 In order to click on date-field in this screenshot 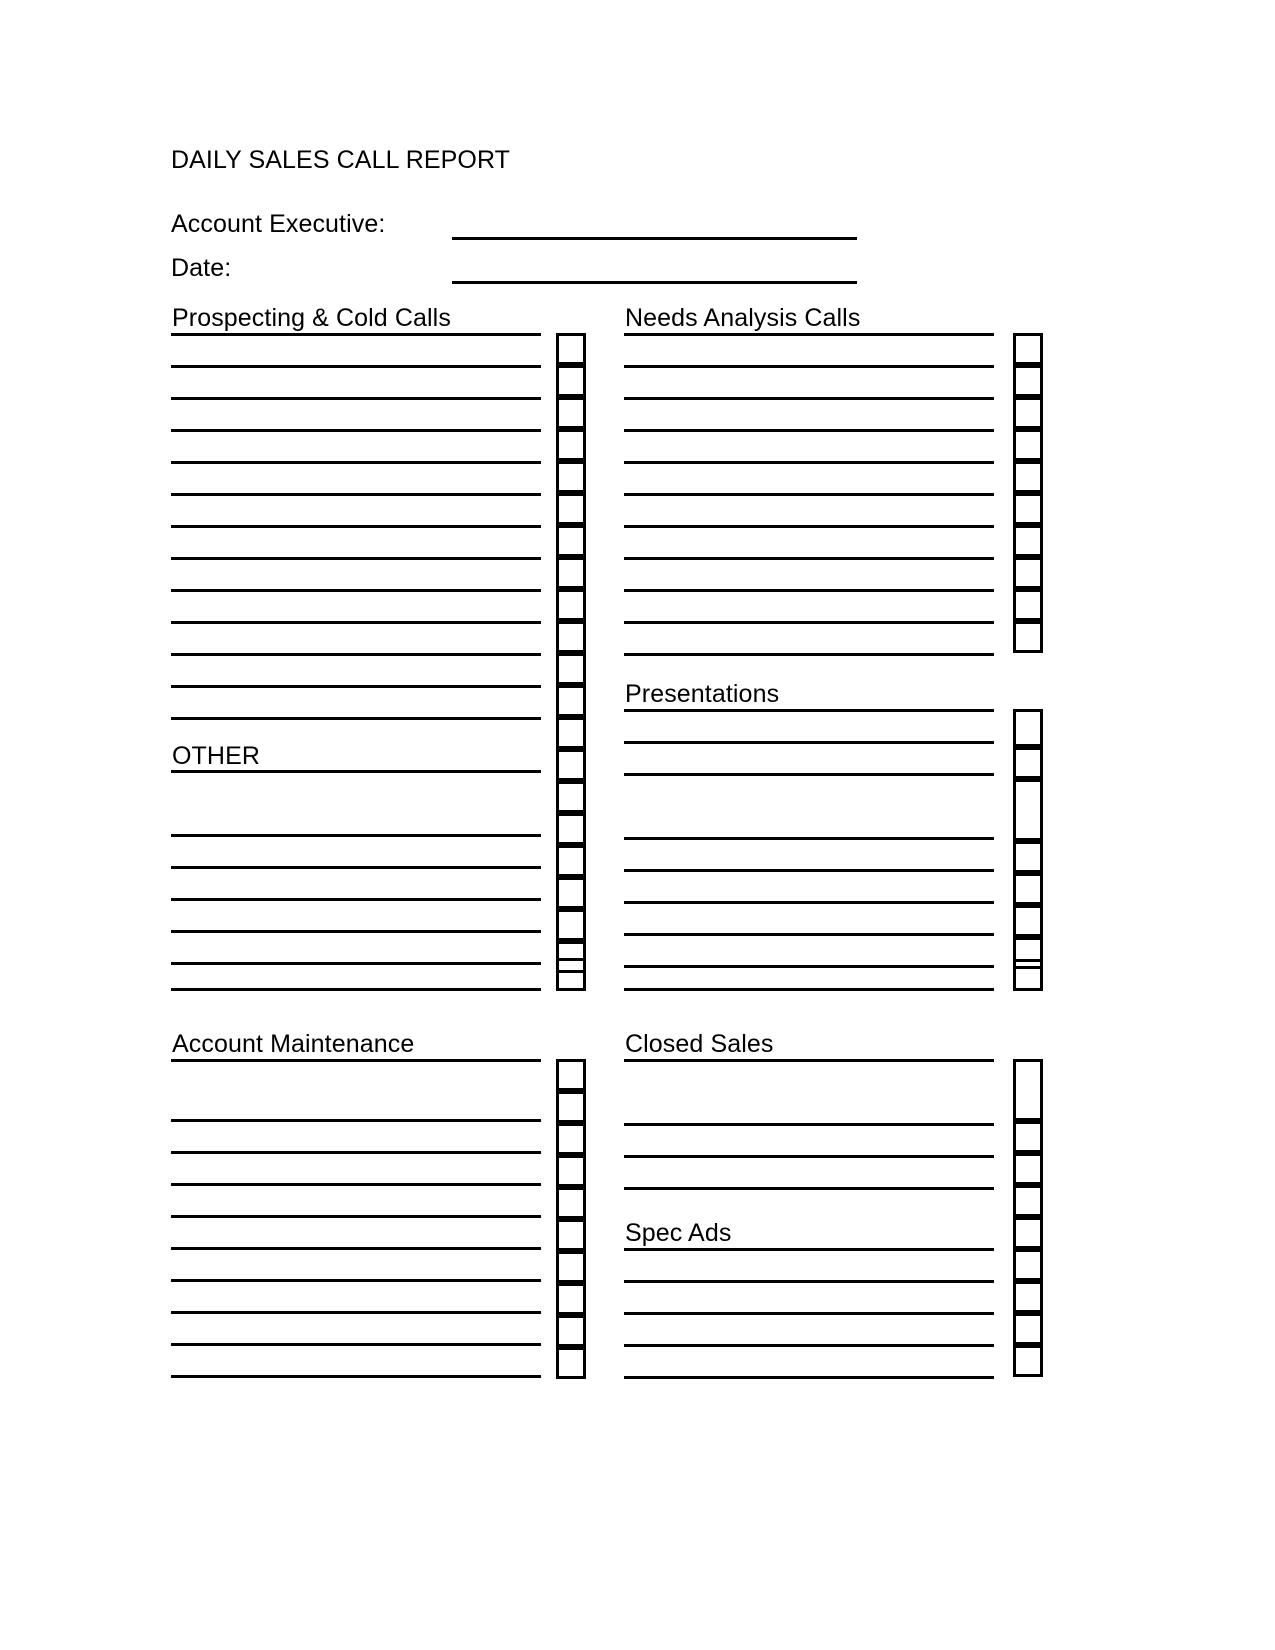, I will do `click(654, 282)`.